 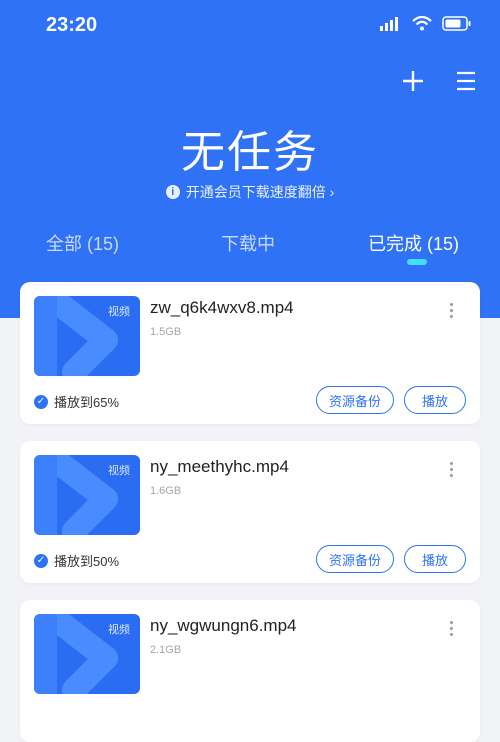 I want to click on file-name: ny_wgwungn6.mp4, so click(x=223, y=625).